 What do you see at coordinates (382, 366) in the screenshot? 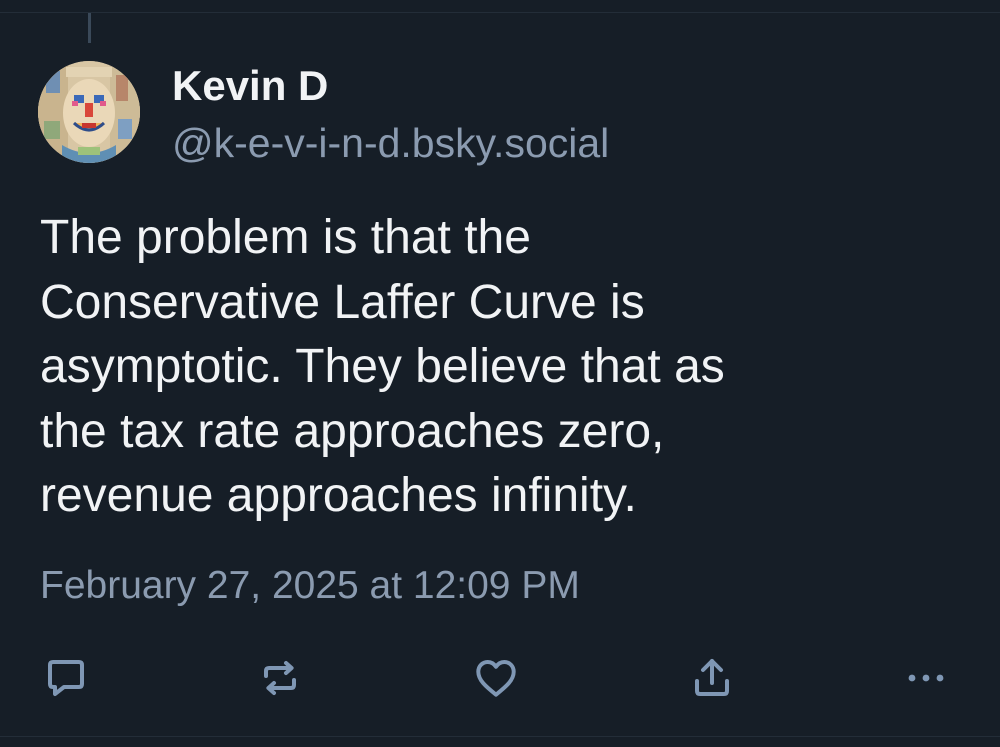
I see `post-text-line: asymptotic. They believe that as` at bounding box center [382, 366].